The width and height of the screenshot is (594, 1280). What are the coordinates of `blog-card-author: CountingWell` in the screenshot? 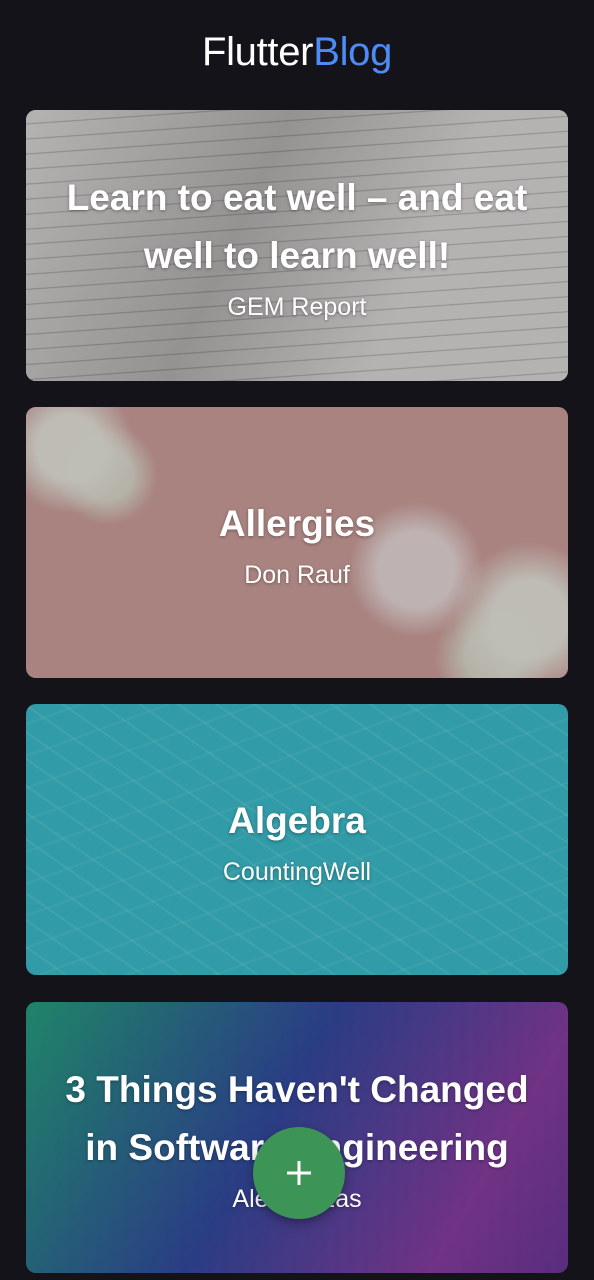 It's located at (297, 872).